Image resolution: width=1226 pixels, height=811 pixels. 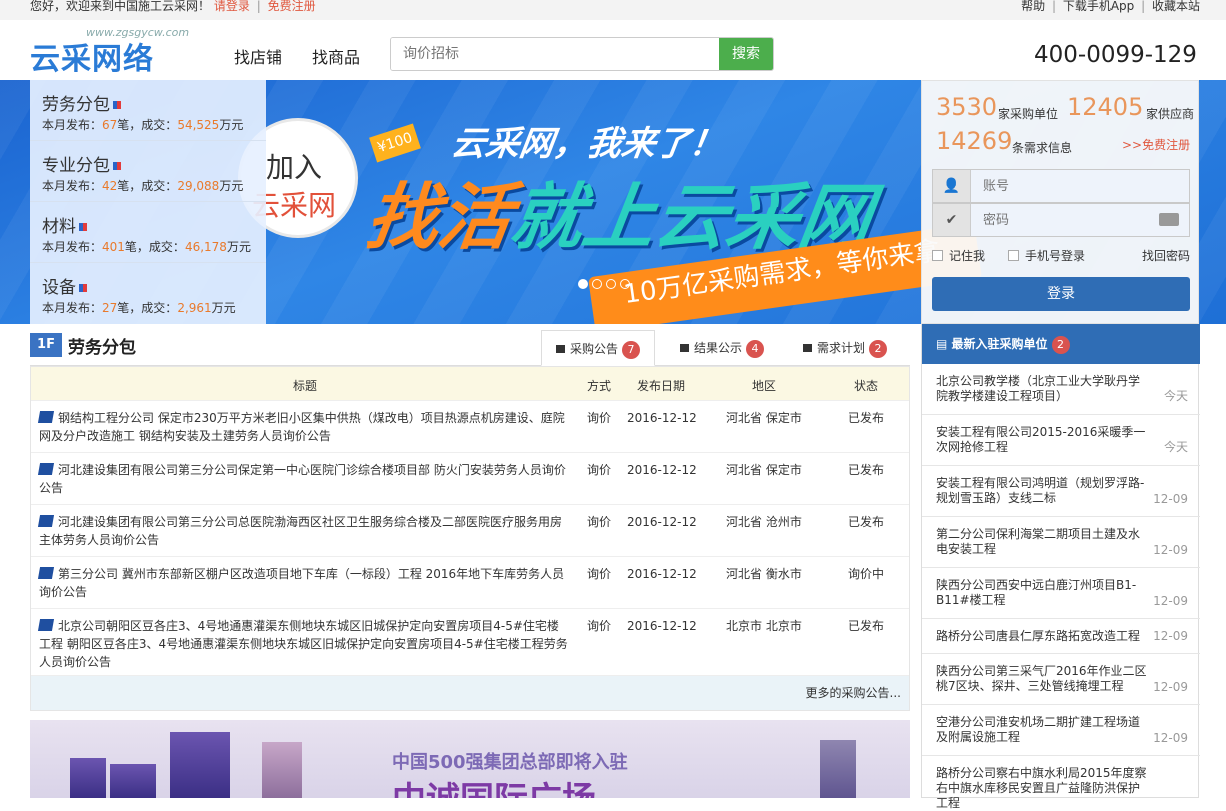 What do you see at coordinates (258, 56) in the screenshot?
I see `nav-find-shop: 找店铺` at bounding box center [258, 56].